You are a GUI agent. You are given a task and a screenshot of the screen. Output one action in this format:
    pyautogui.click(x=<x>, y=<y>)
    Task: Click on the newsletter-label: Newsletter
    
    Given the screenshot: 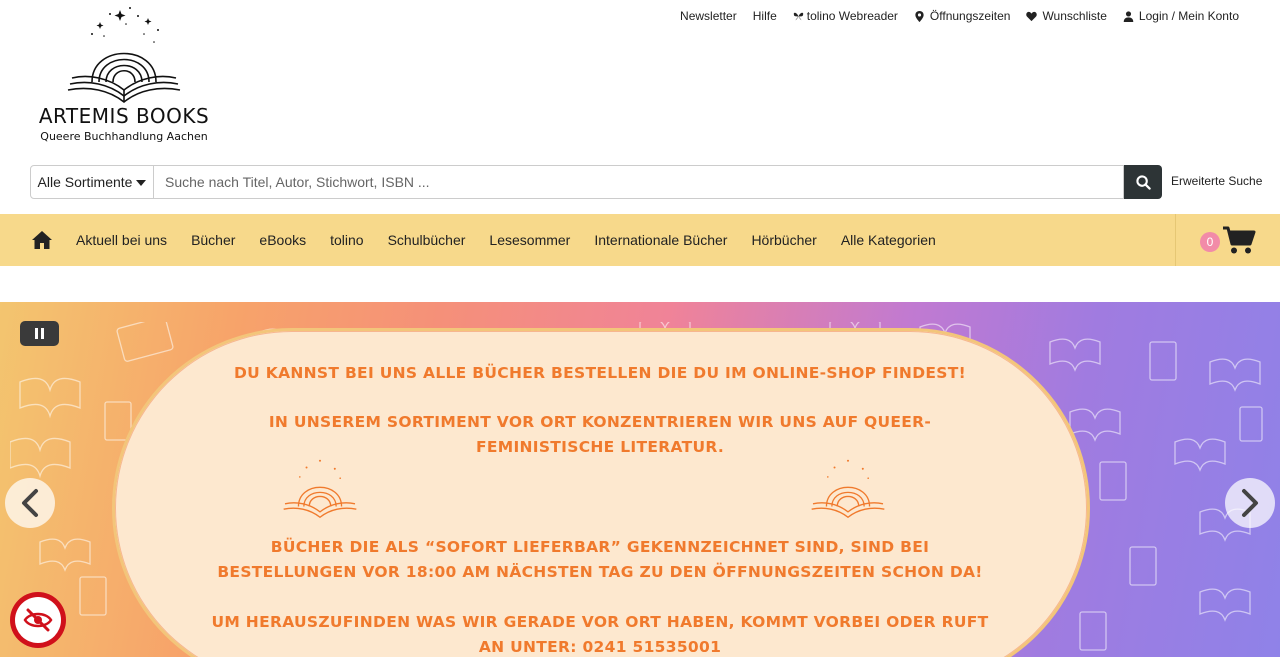 What is the action you would take?
    pyautogui.click(x=708, y=16)
    